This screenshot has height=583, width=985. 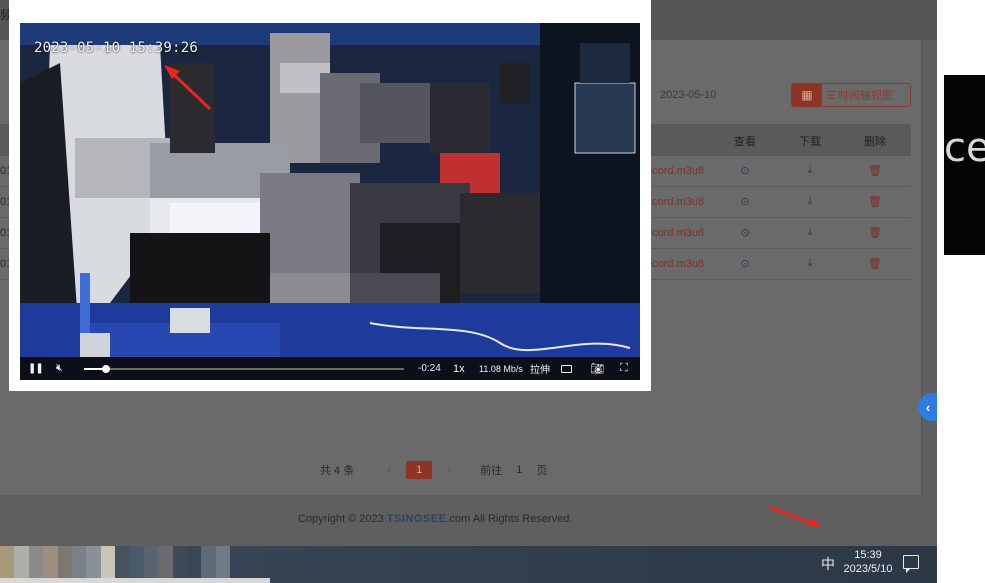 What do you see at coordinates (449, 470) in the screenshot?
I see `chevron-right-icon: ›` at bounding box center [449, 470].